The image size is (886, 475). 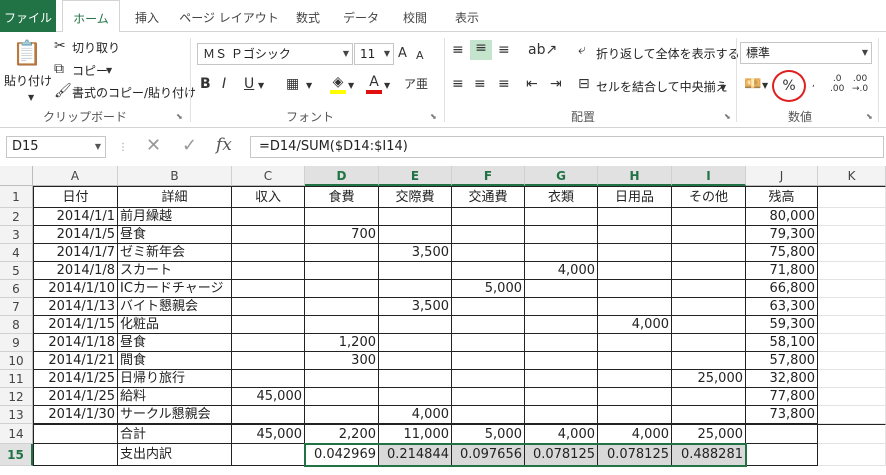 What do you see at coordinates (268, 235) in the screenshot?
I see `cell-c3` at bounding box center [268, 235].